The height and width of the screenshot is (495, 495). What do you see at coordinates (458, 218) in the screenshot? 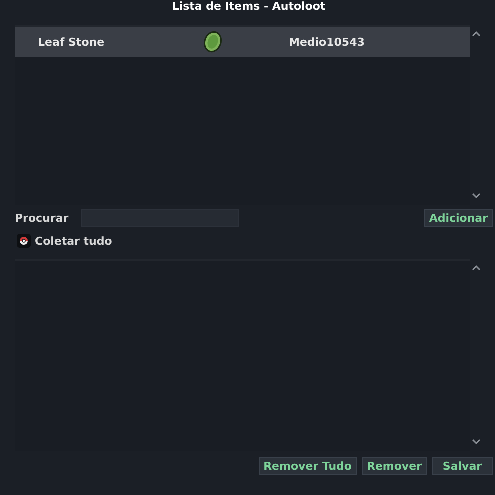
I see `add-button: Adicionar` at bounding box center [458, 218].